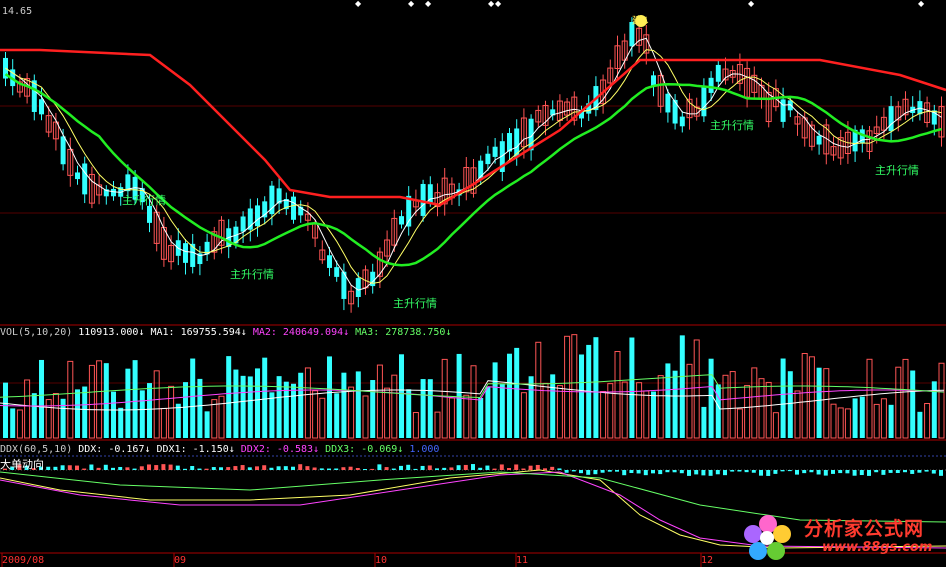 The width and height of the screenshot is (946, 567). Describe the element at coordinates (358, 4) in the screenshot. I see `top-marker: ◆` at that location.